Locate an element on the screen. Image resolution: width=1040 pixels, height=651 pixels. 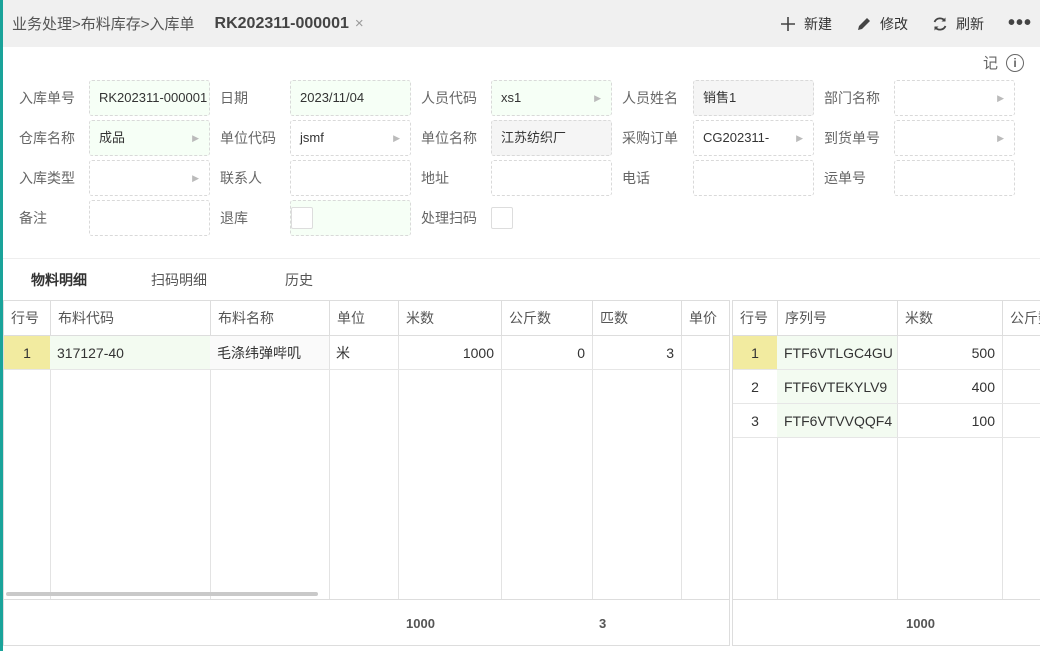
purchase-order-value: CG202311- is located at coordinates (736, 137).